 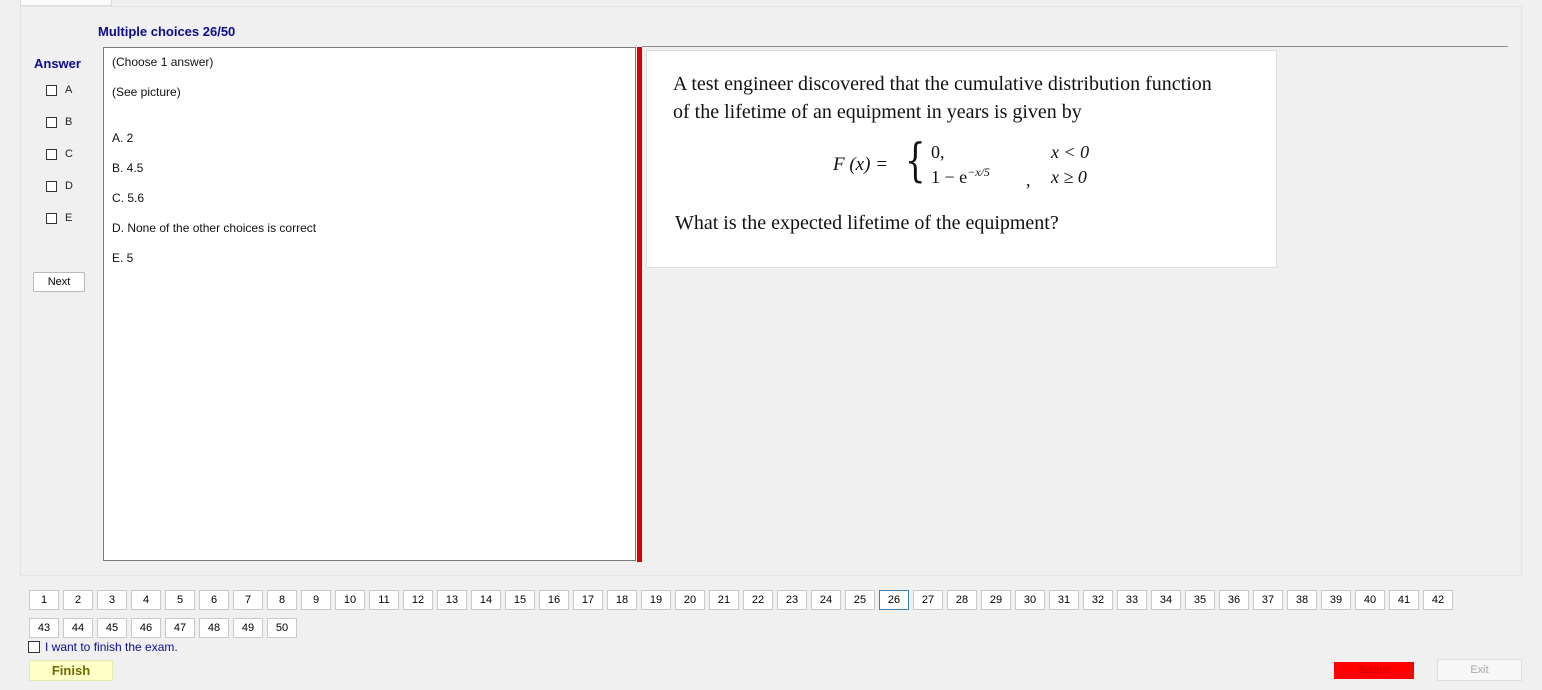 I want to click on page-button-8: 8, so click(x=282, y=600).